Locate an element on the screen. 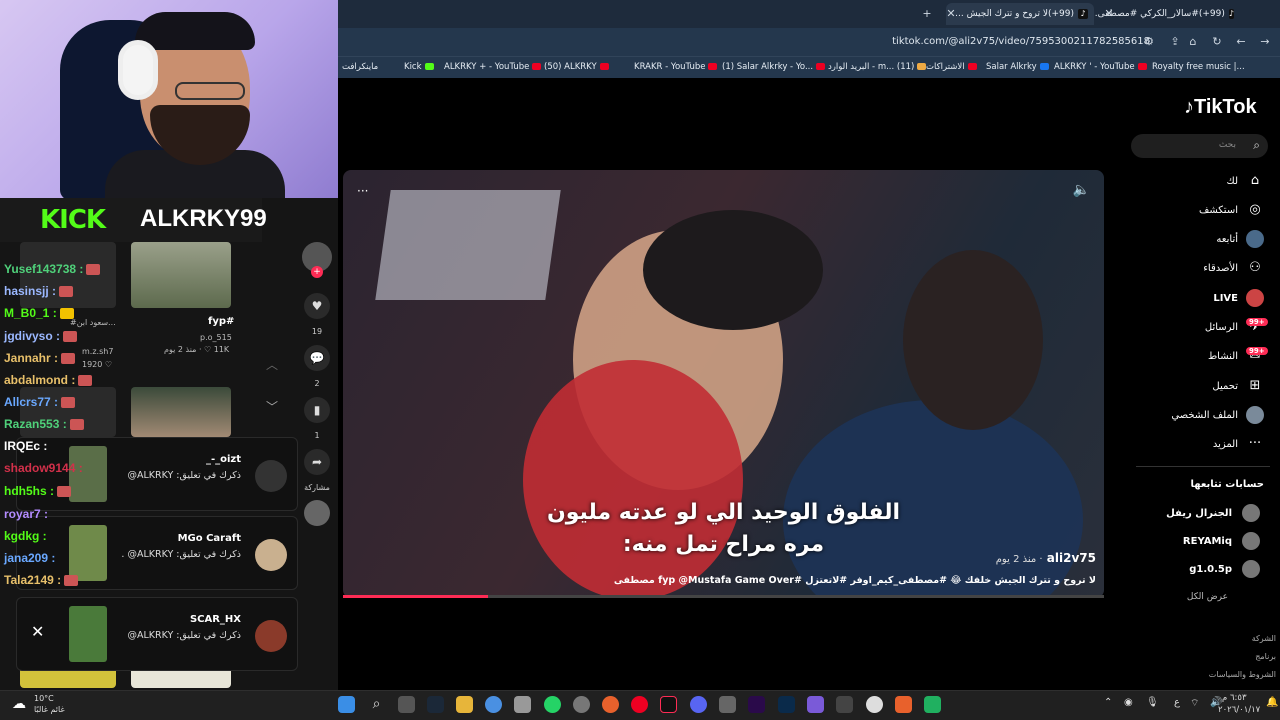 The height and width of the screenshot is (720, 1280). language-indicator: ع is located at coordinates (1177, 702).